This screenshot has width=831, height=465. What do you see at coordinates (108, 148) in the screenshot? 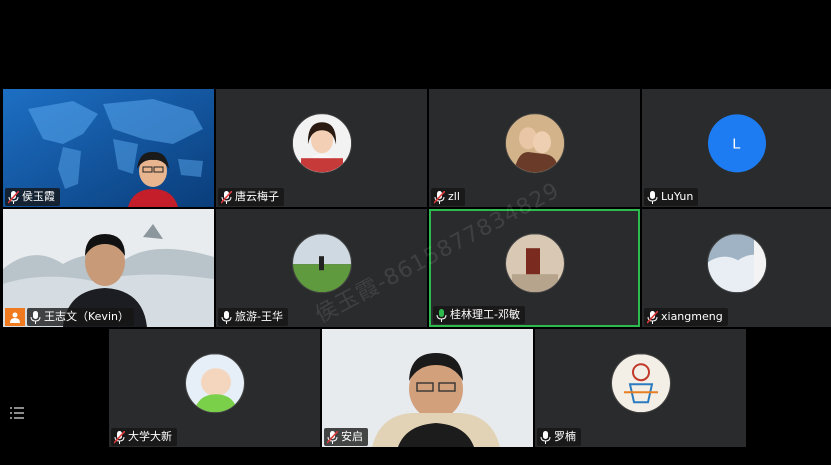
I see `video-tile-houyuxia: 侯玉霞` at bounding box center [108, 148].